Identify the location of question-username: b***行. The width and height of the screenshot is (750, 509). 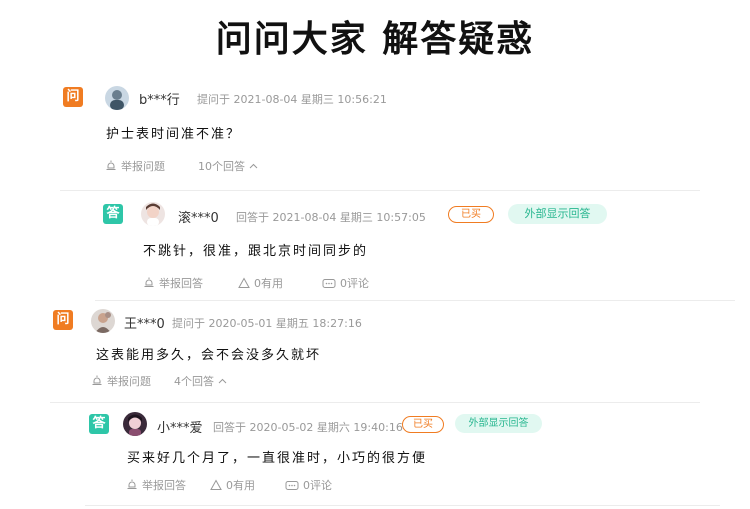
(159, 98).